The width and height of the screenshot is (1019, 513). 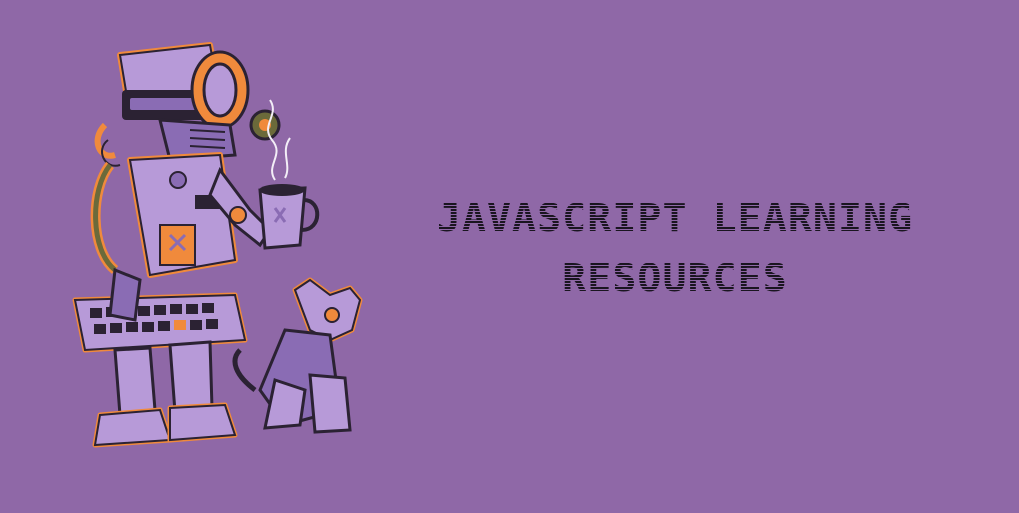 I want to click on keyboard, so click(x=160, y=322).